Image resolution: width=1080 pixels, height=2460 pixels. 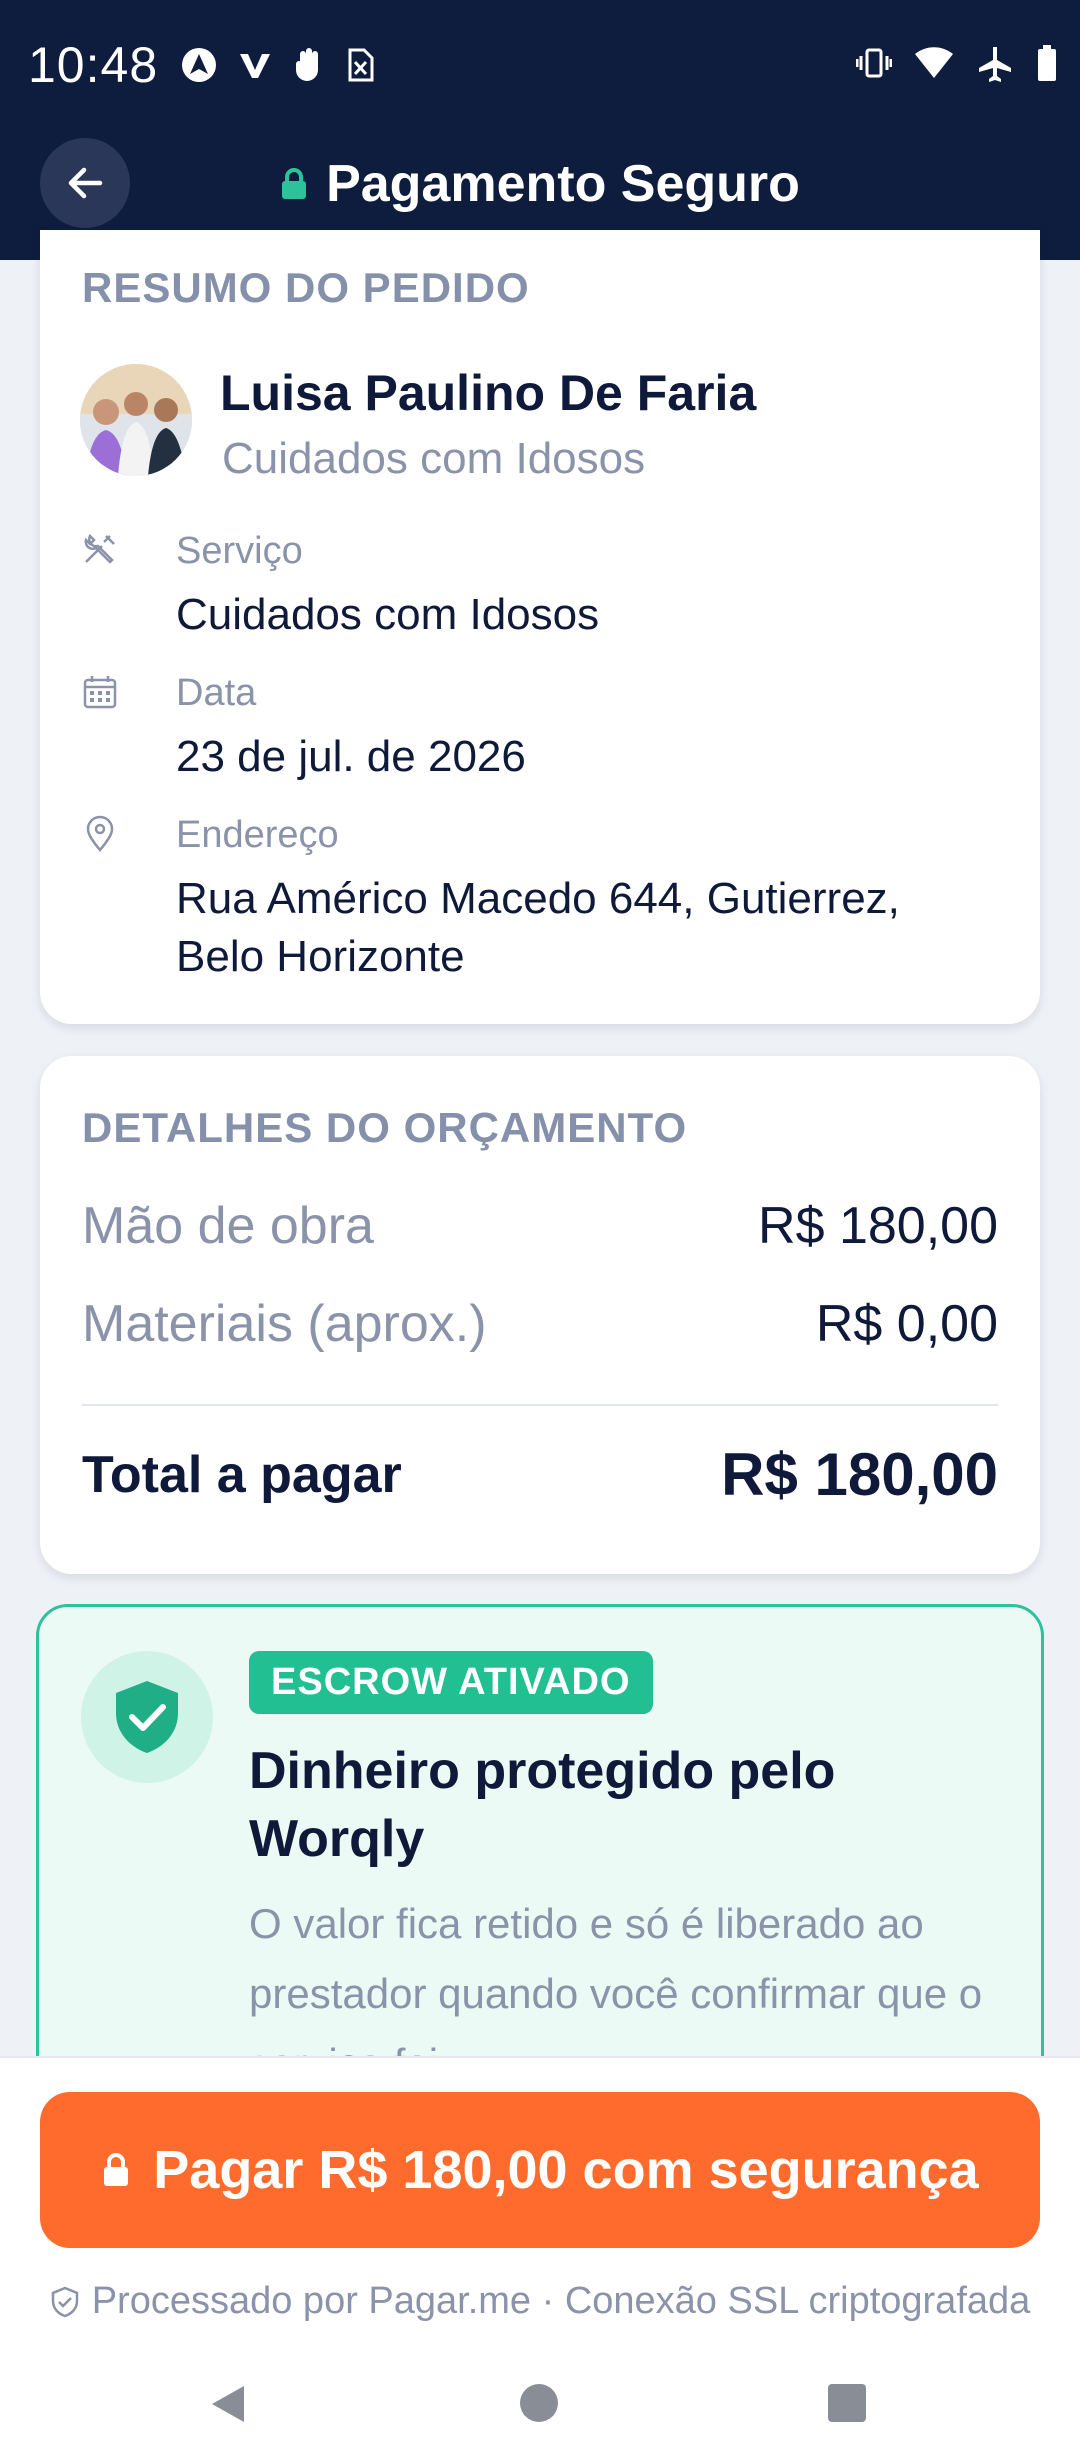 I want to click on total-label: Total a pagar, so click(x=242, y=1474).